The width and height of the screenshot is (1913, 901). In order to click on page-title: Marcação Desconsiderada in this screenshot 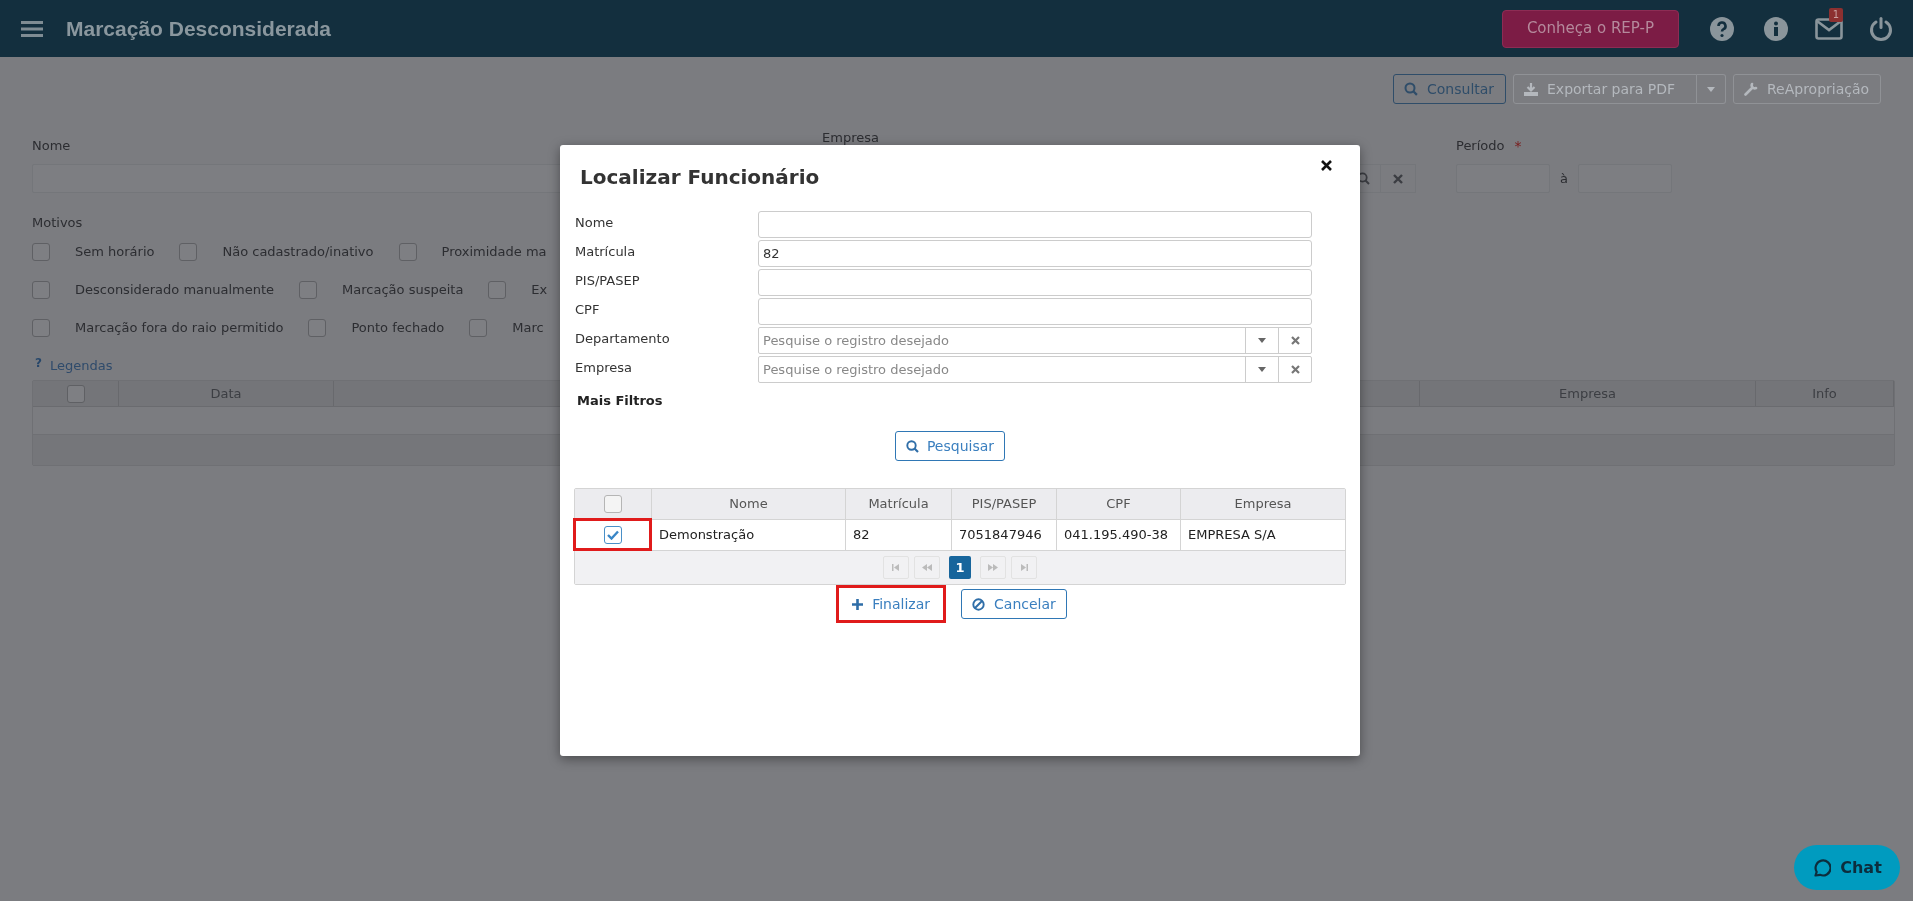, I will do `click(198, 28)`.